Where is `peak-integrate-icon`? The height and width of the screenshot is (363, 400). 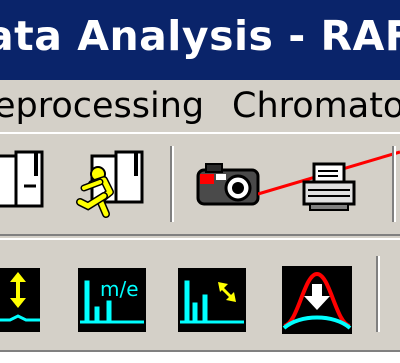 peak-integrate-icon is located at coordinates (317, 300).